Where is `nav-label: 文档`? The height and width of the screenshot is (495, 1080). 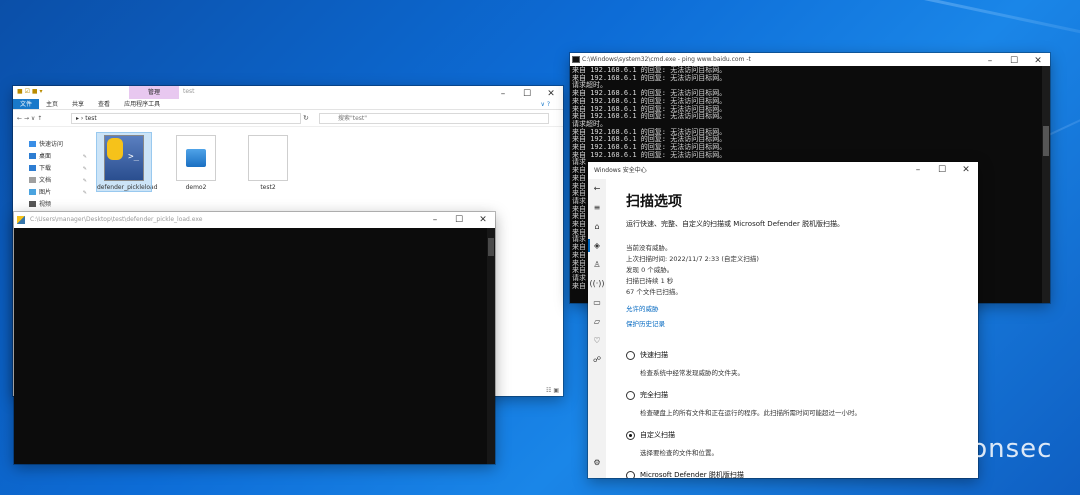 nav-label: 文档 is located at coordinates (45, 180).